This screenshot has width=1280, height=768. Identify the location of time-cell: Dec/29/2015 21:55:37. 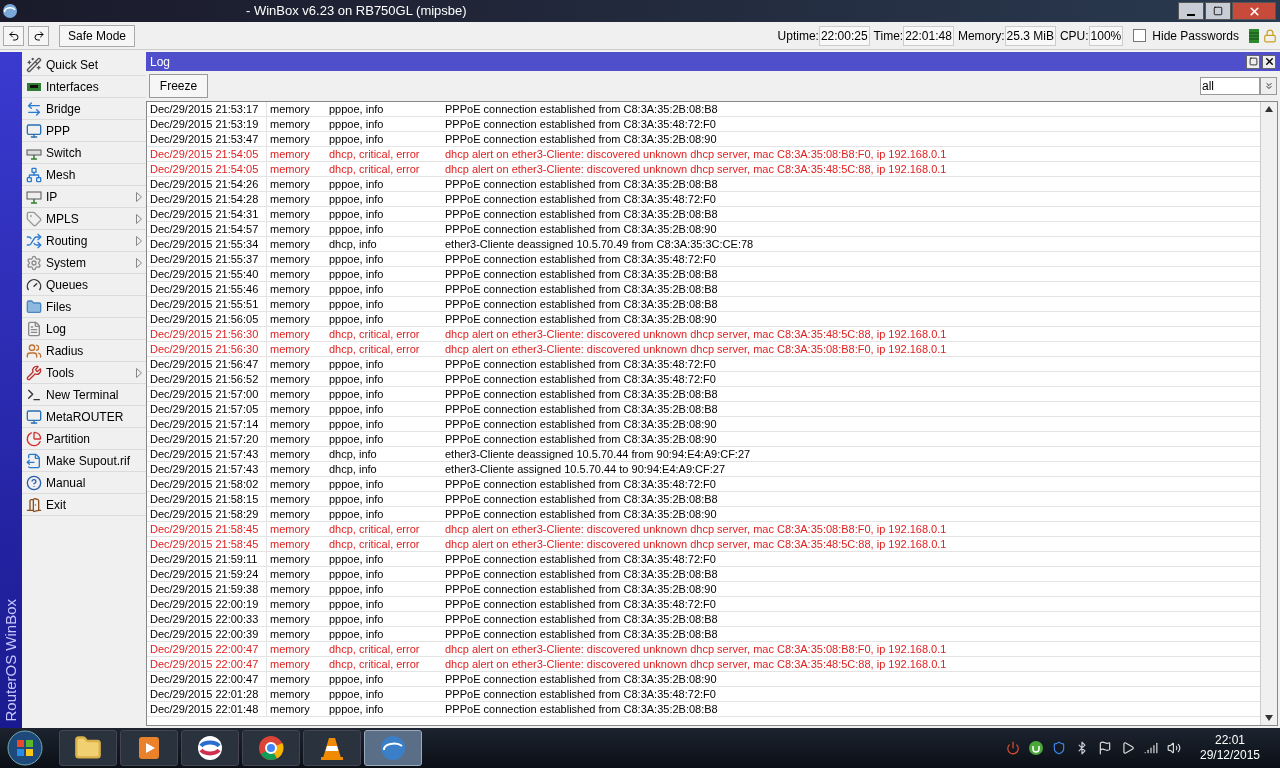
(207, 259).